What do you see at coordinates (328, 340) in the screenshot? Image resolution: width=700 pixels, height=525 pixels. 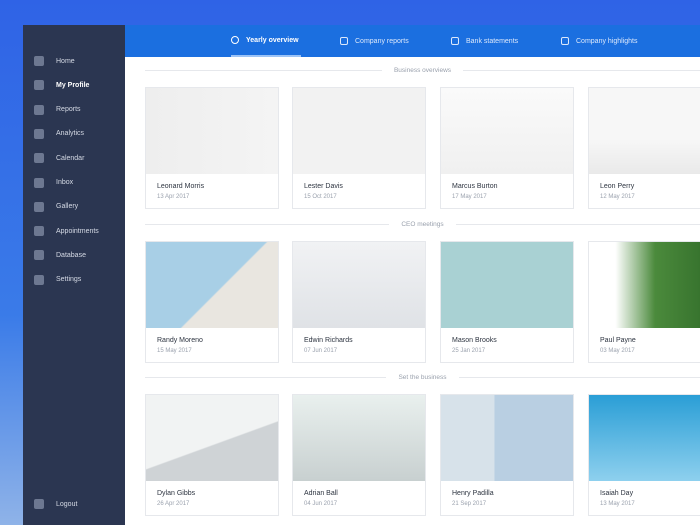 I see `card-name: Edwin Richards` at bounding box center [328, 340].